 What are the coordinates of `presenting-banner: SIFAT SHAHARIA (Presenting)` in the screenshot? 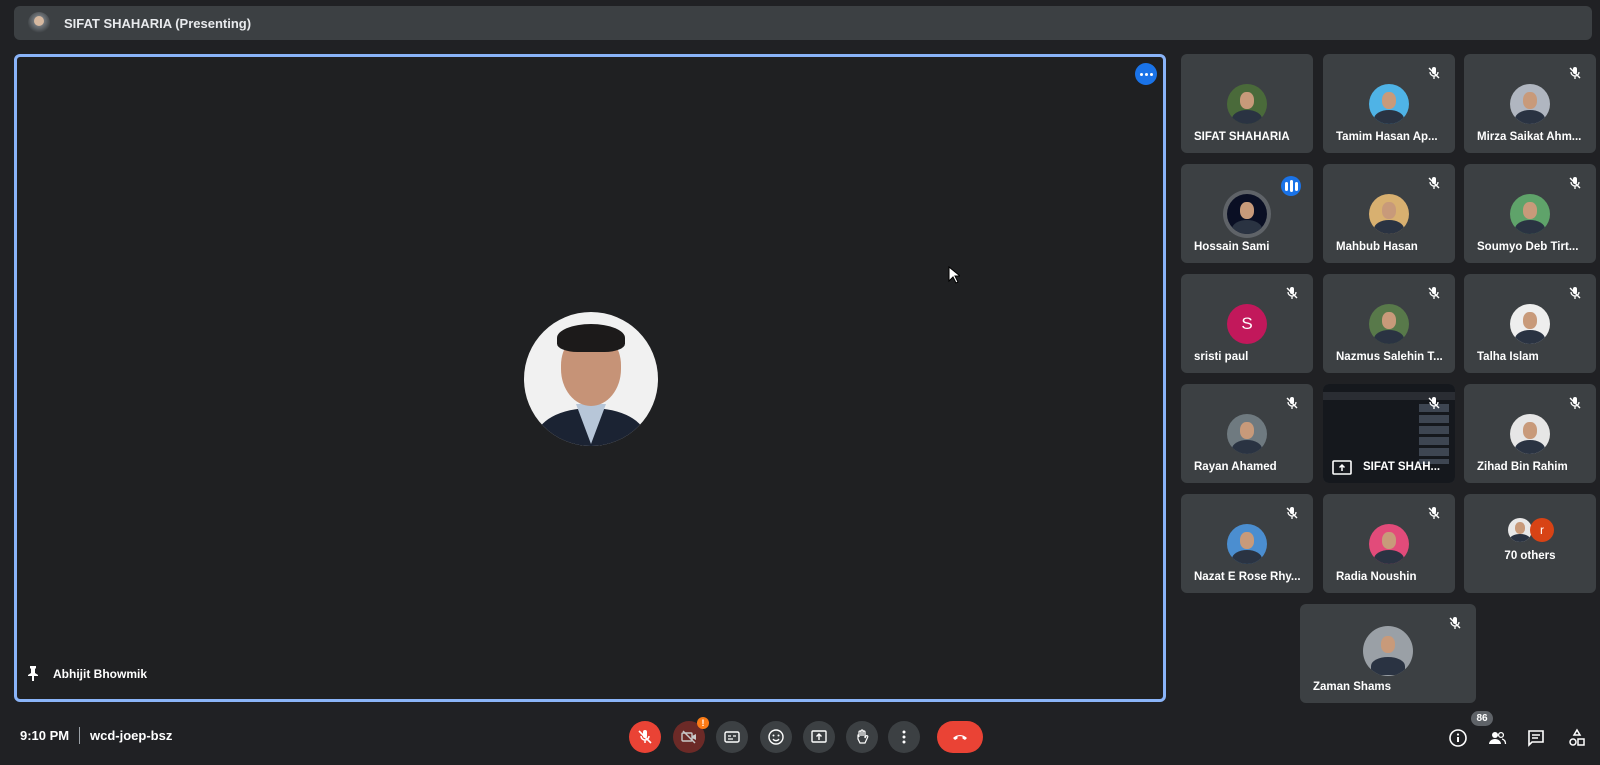 It's located at (803, 23).